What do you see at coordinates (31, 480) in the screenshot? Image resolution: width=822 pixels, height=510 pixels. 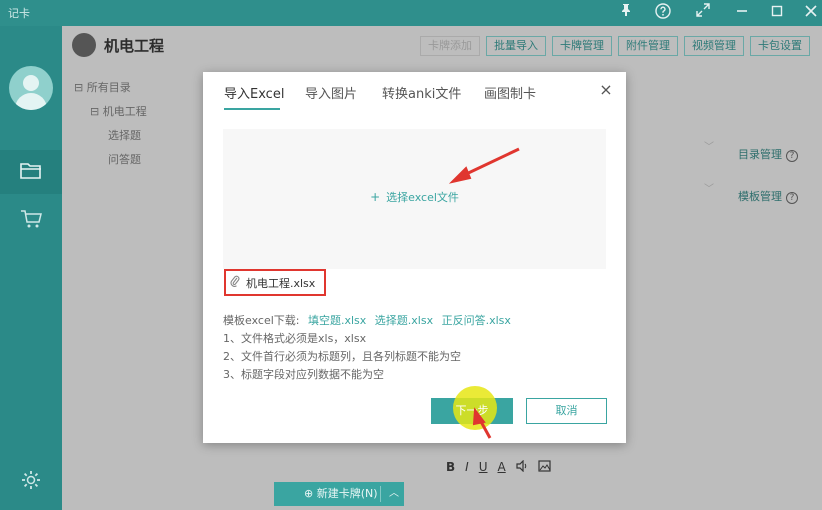 I see `gear-icon` at bounding box center [31, 480].